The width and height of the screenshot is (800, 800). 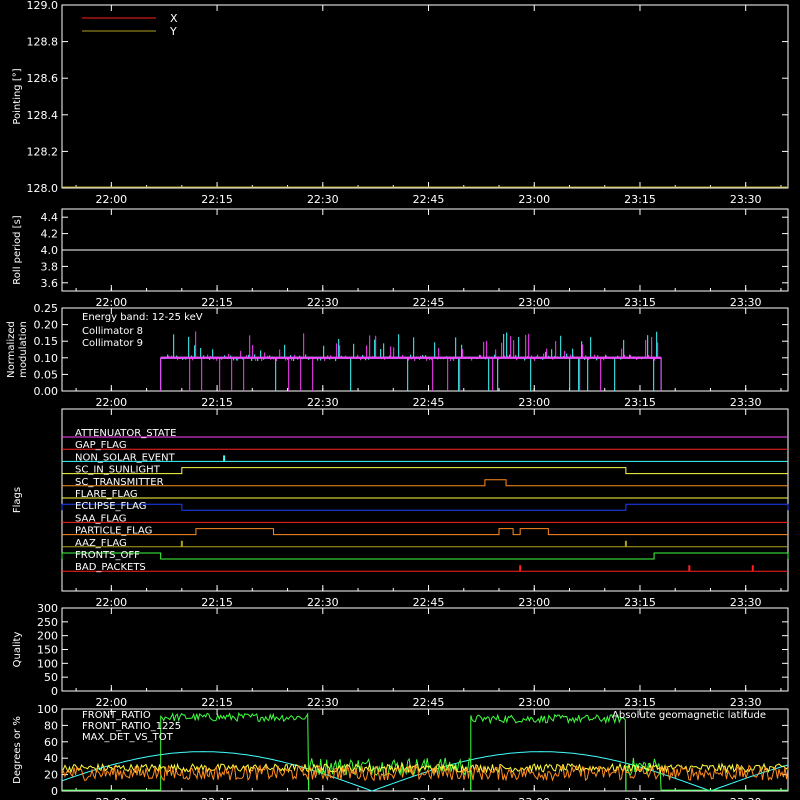 I want to click on pointing-ytick-label: 129.0, so click(x=43, y=6).